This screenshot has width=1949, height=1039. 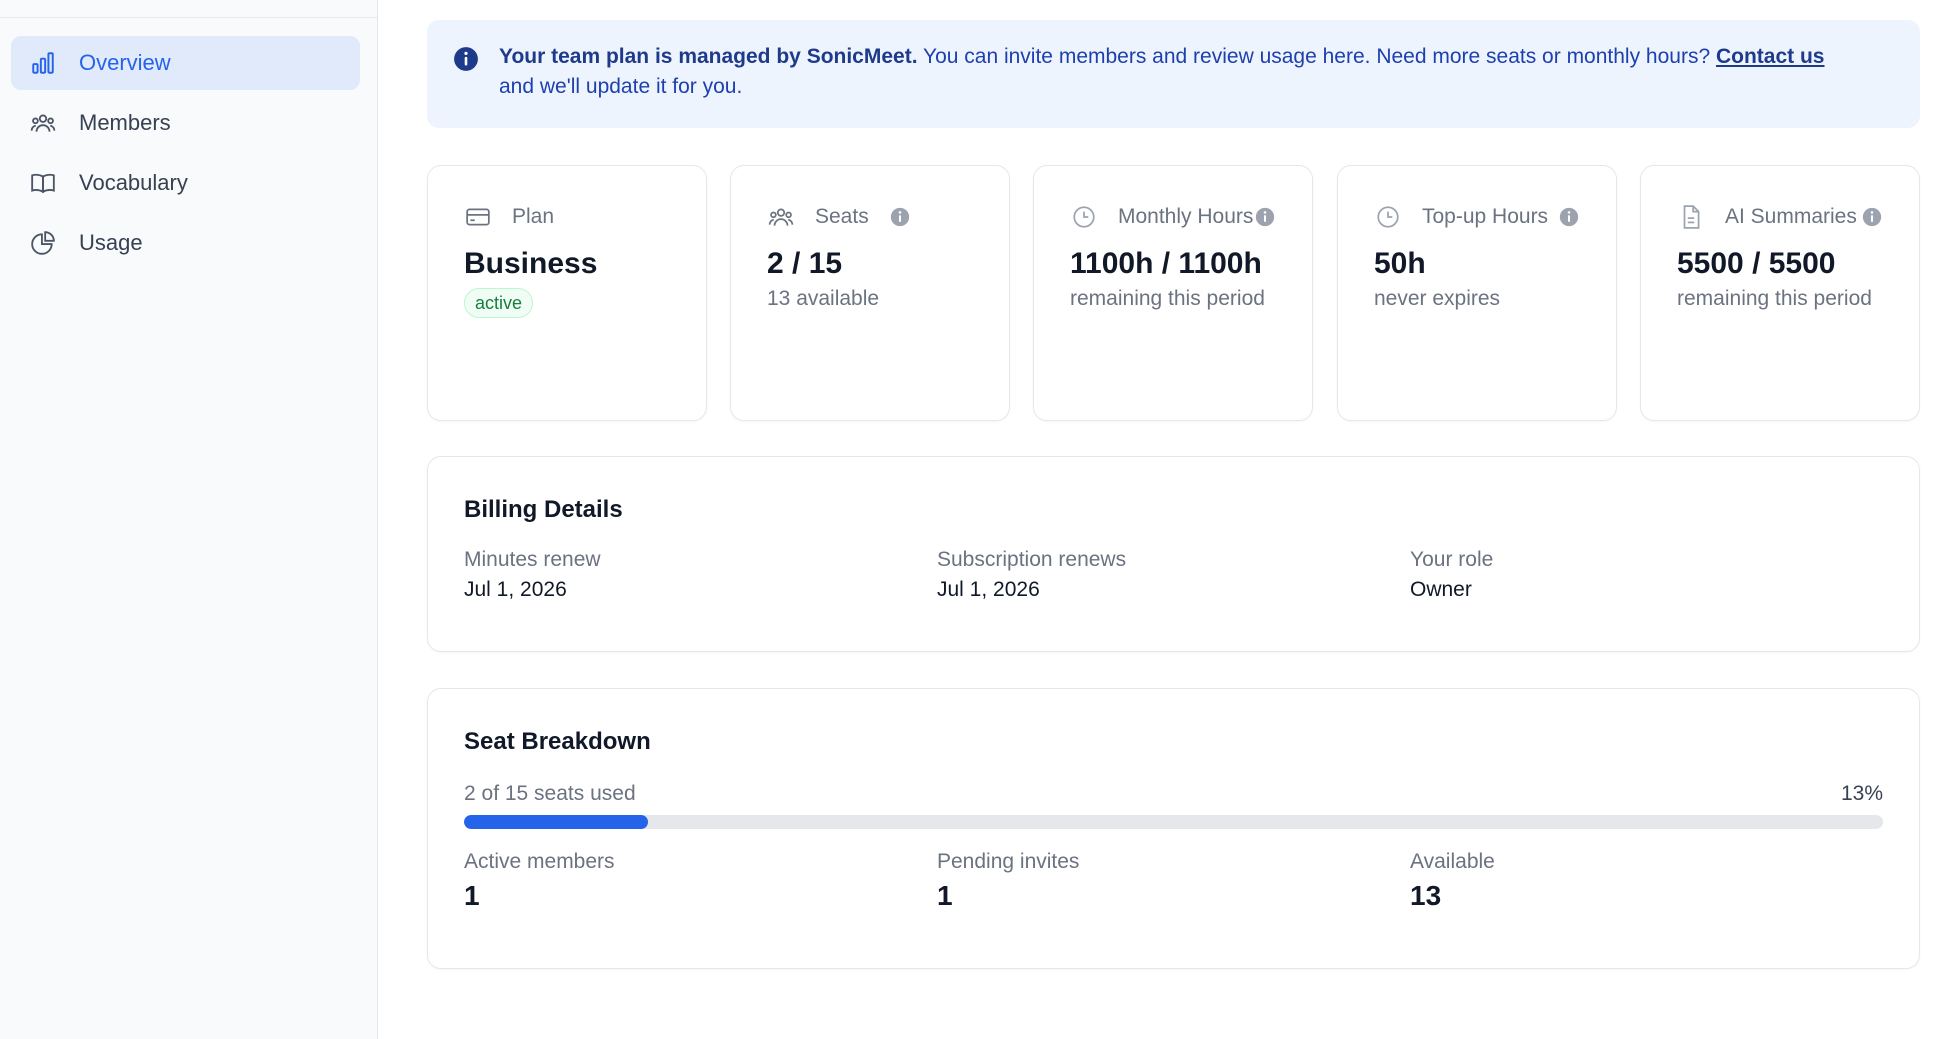 What do you see at coordinates (185, 63) in the screenshot?
I see `sidebar-item-overview: Overview` at bounding box center [185, 63].